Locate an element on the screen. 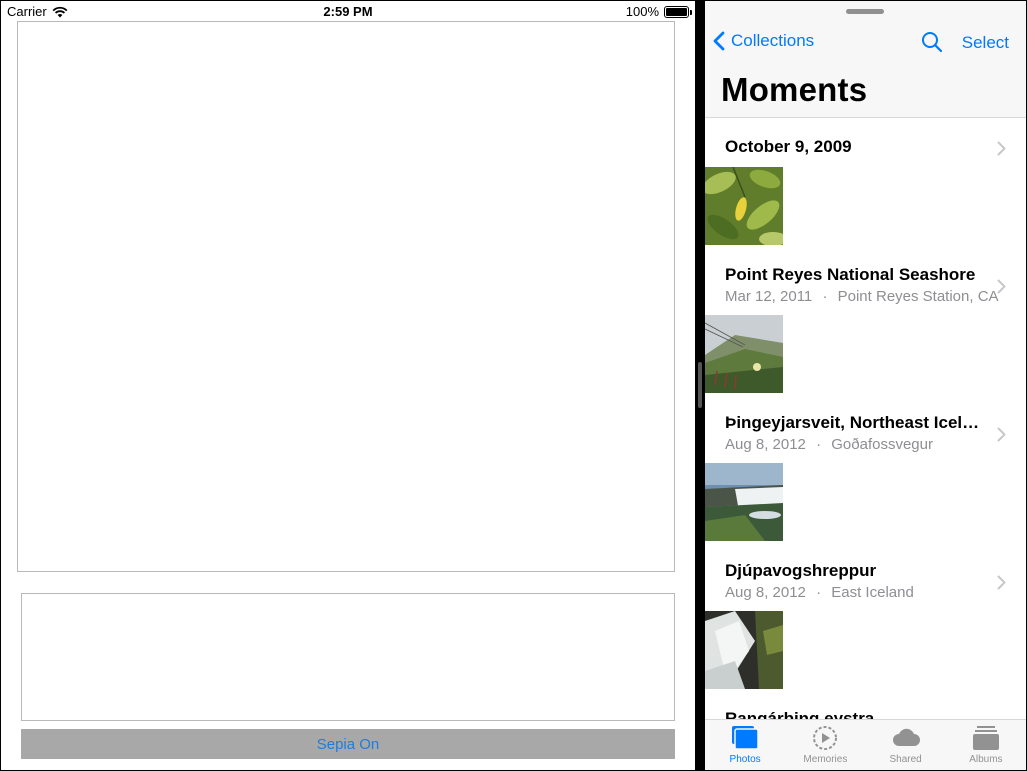 The width and height of the screenshot is (1027, 771). divider-handle is located at coordinates (700, 385).